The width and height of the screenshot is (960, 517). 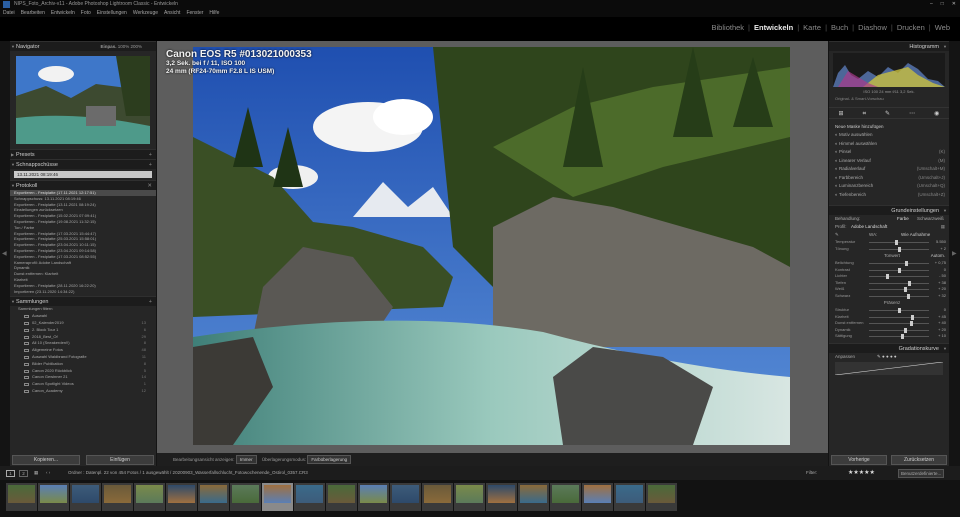 I want to click on treatment-color-option: Farbe, so click(x=903, y=219).